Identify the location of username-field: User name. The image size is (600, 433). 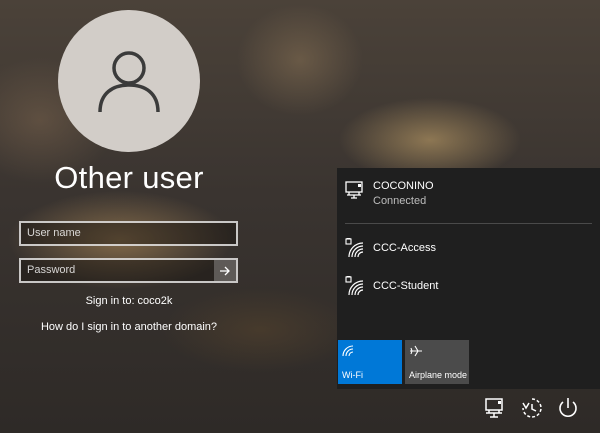
(128, 233).